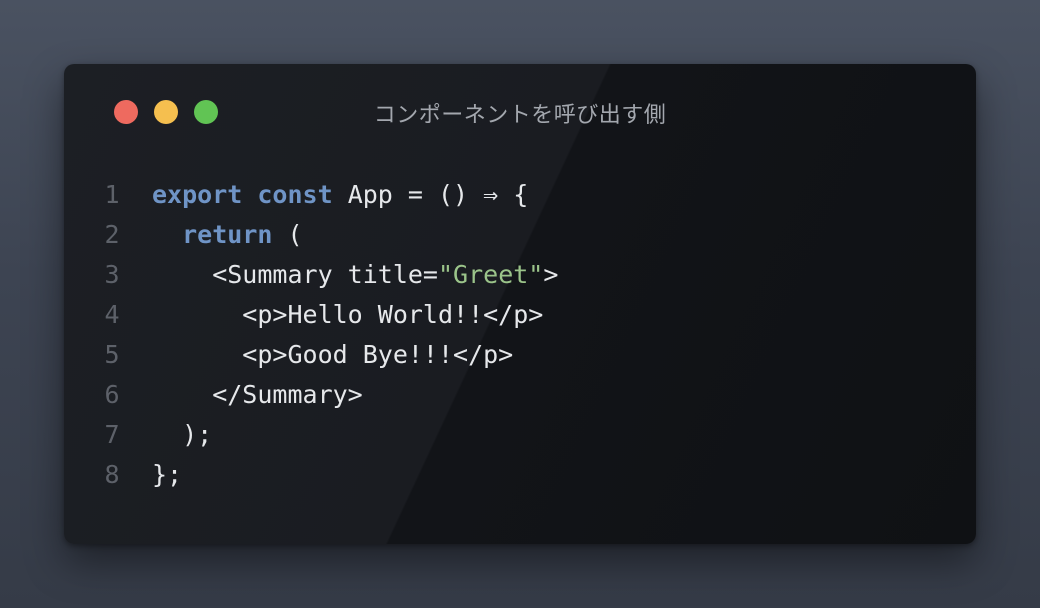  I want to click on line-number: 3, so click(112, 274).